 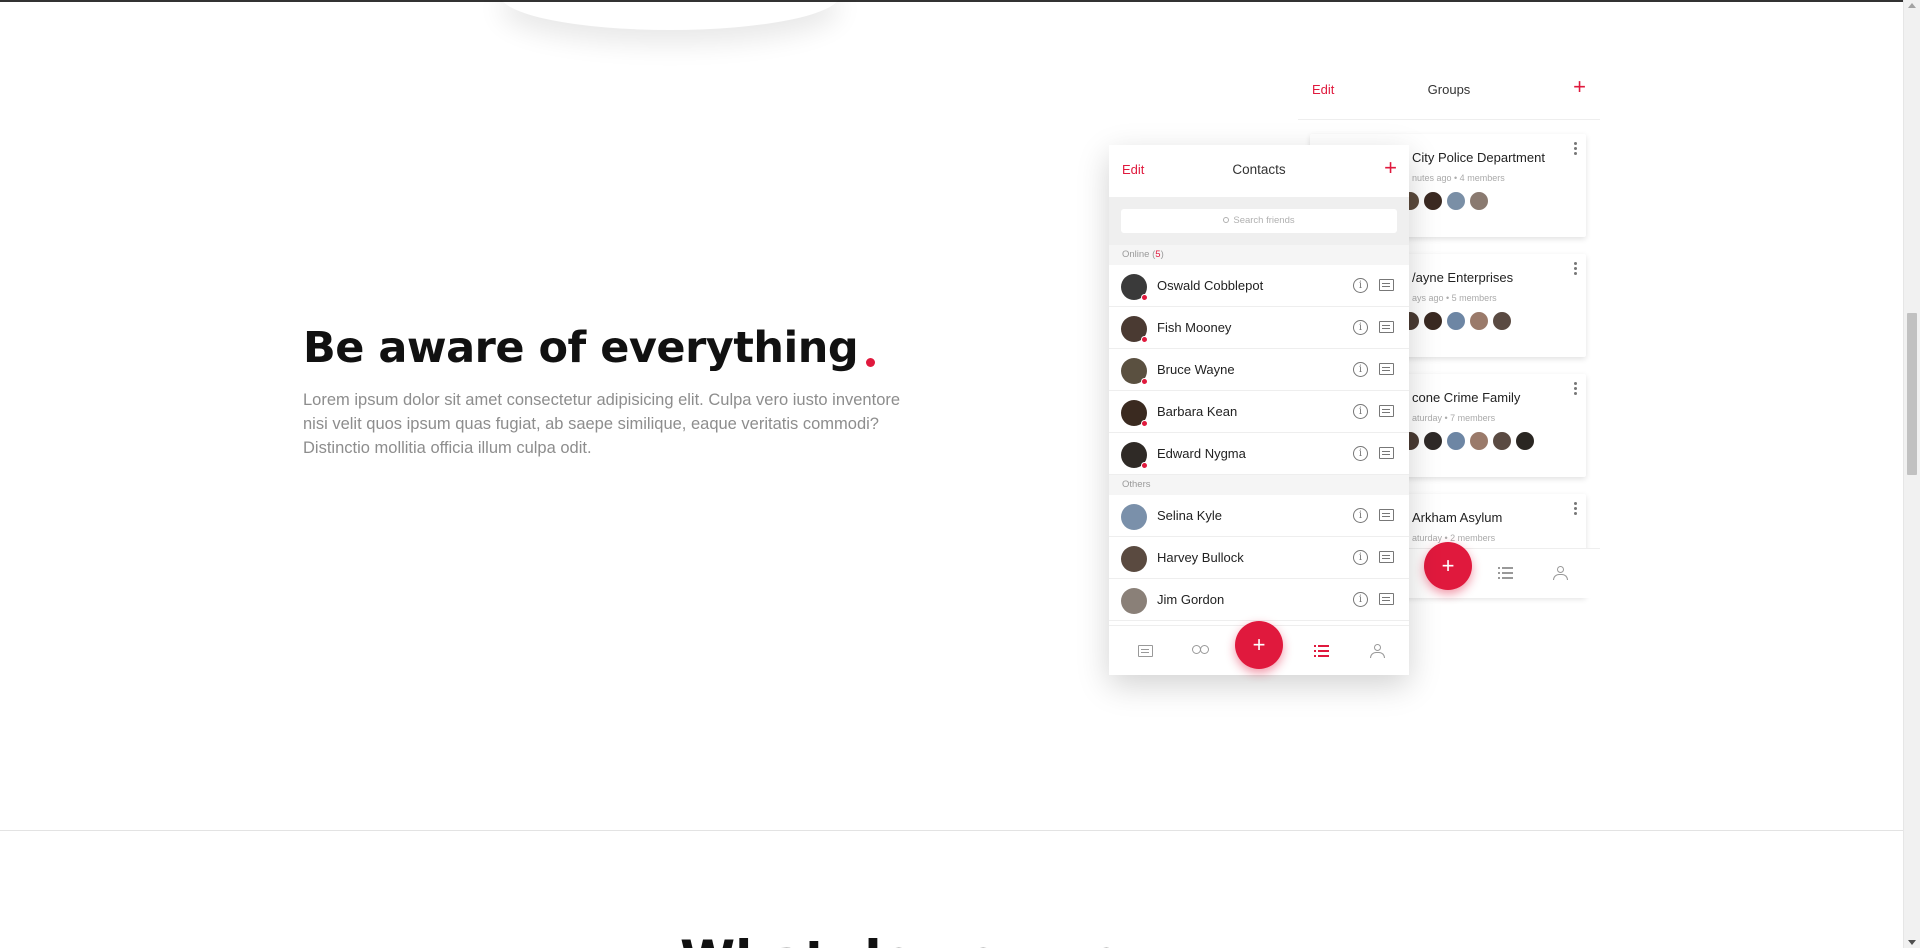 I want to click on groups-title: Groups, so click(x=1449, y=89).